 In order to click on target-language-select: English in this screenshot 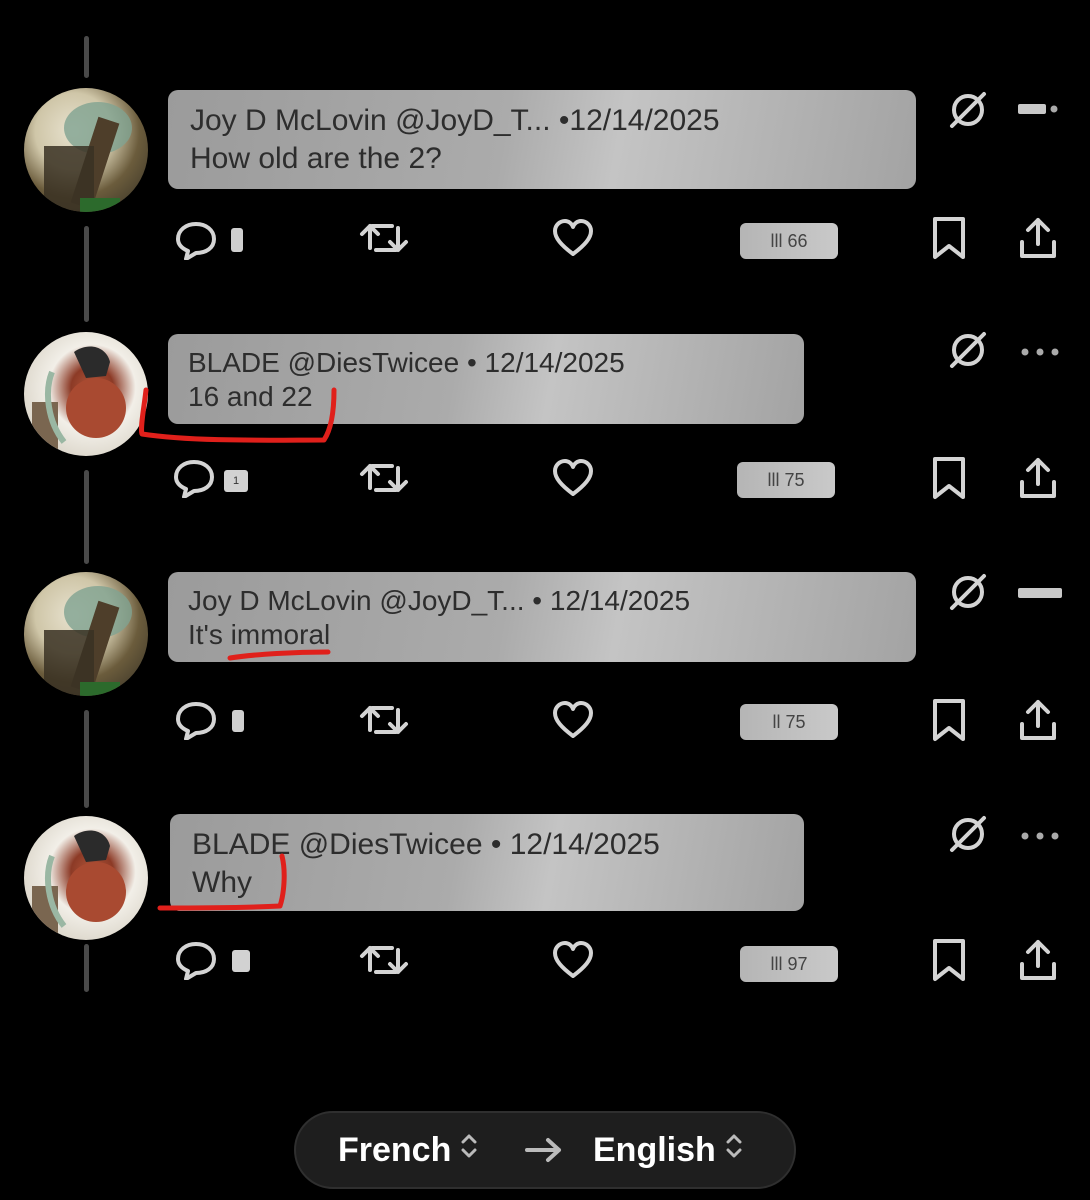, I will do `click(668, 1150)`.